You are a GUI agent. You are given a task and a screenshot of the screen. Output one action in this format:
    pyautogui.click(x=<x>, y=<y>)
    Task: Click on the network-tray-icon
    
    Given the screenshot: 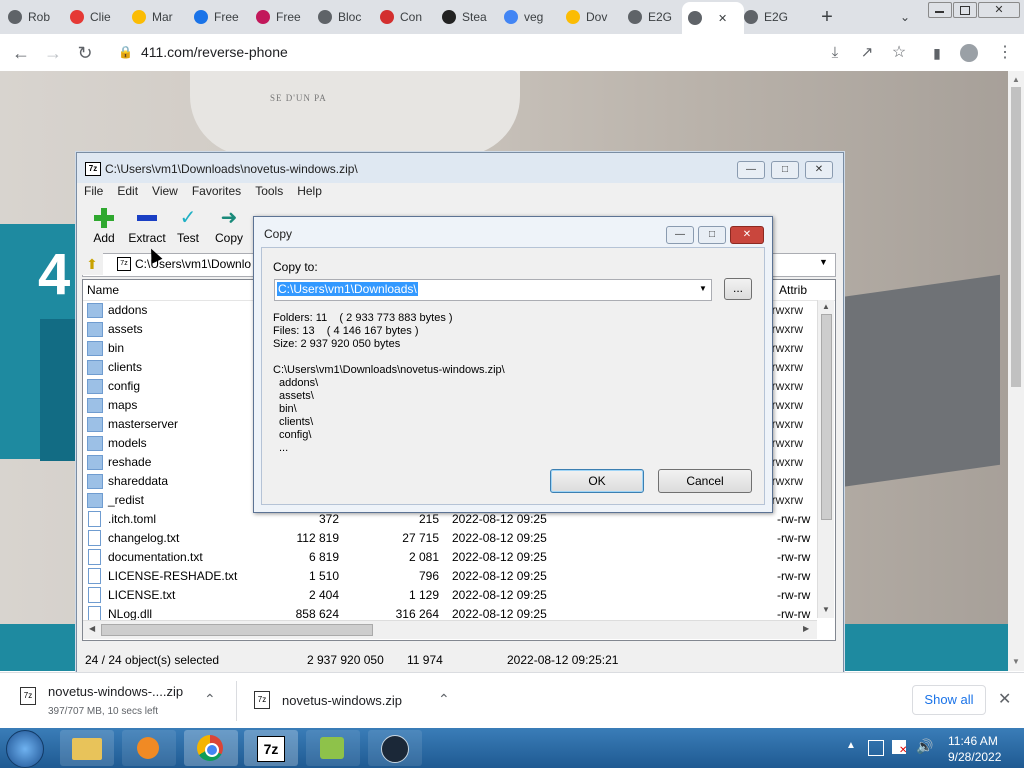 What is the action you would take?
    pyautogui.click(x=876, y=748)
    